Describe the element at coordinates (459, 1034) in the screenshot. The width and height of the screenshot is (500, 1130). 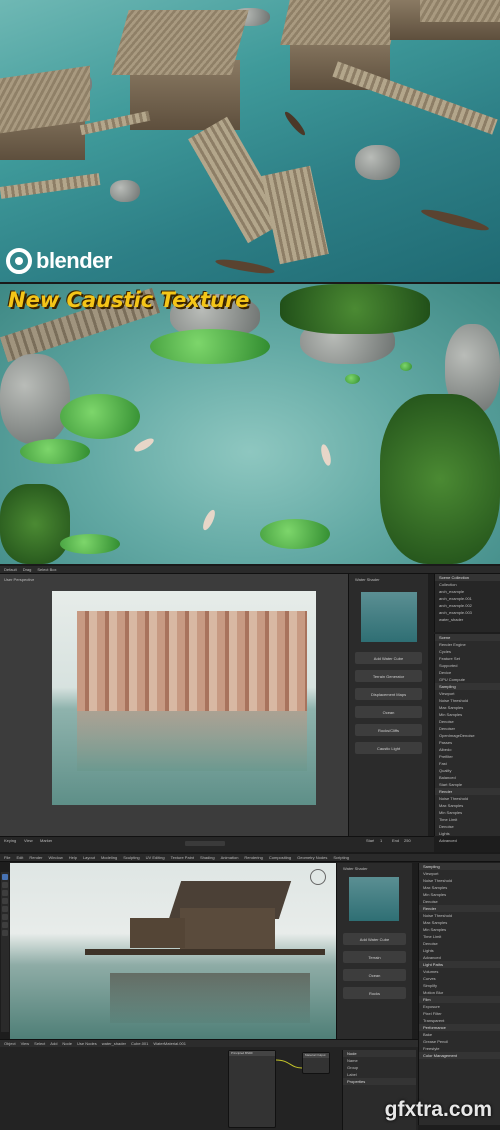
I see `property-row: Bake` at that location.